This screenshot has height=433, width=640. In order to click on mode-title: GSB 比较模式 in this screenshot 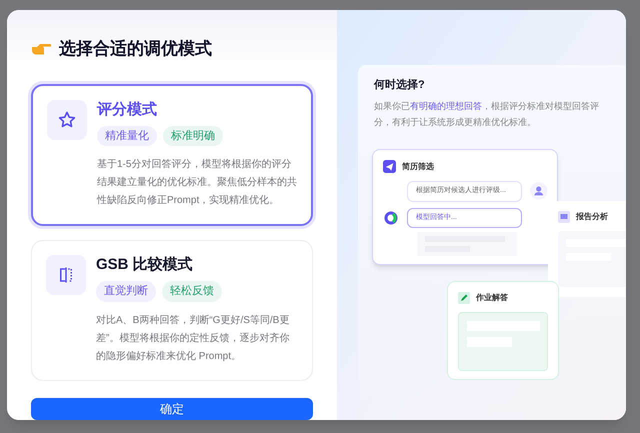, I will do `click(145, 265)`.